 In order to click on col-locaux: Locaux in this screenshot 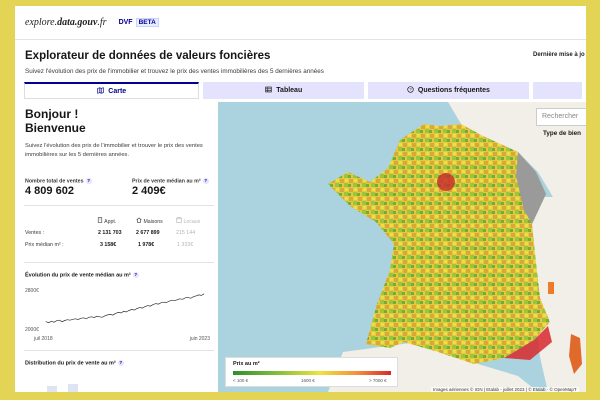, I will do `click(188, 221)`.